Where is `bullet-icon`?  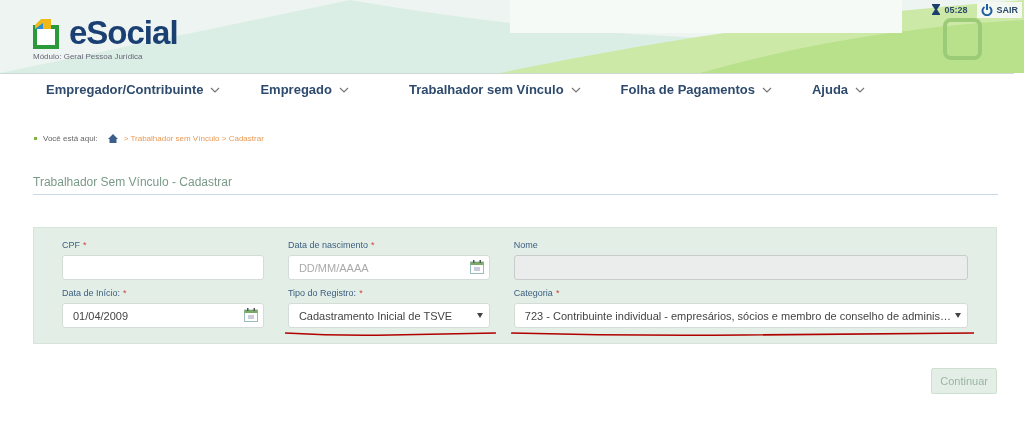
bullet-icon is located at coordinates (35, 138).